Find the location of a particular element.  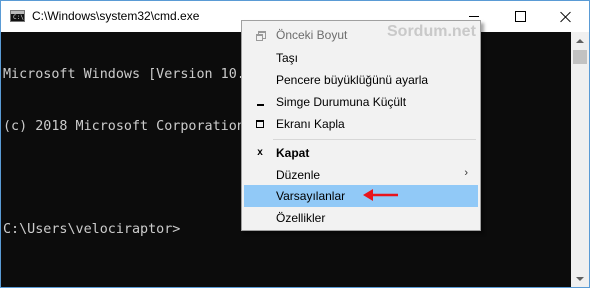

scroll-down-button is located at coordinates (580, 278).